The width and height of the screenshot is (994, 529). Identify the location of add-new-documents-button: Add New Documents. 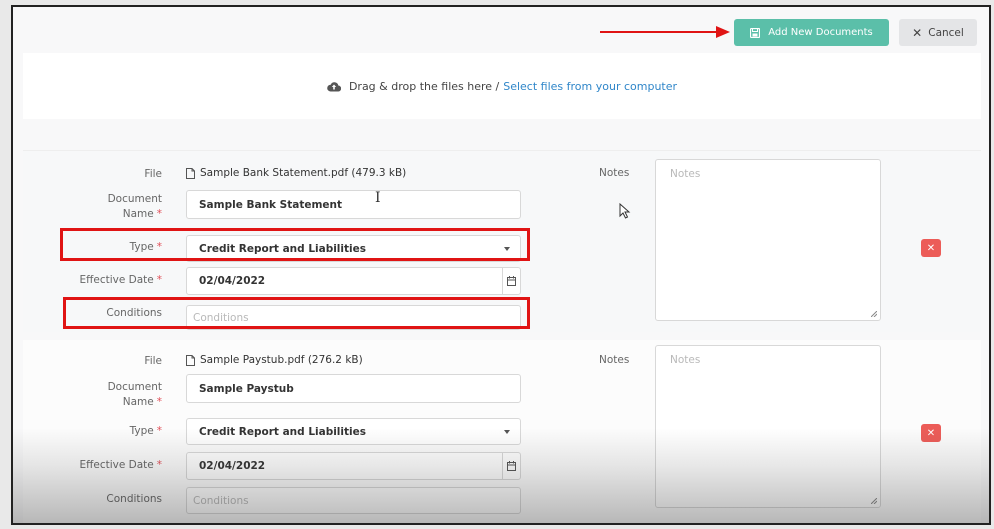
(811, 32).